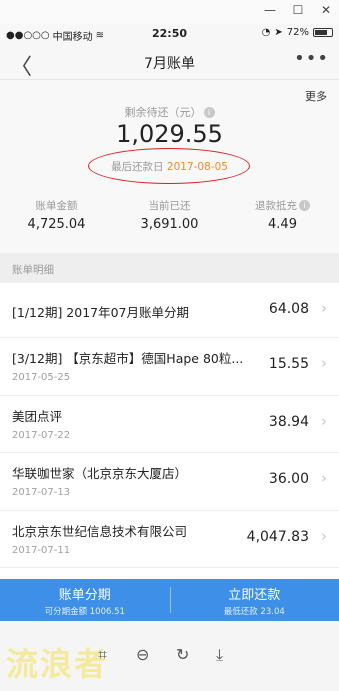  Describe the element at coordinates (323, 32) in the screenshot. I see `battery-icon` at that location.